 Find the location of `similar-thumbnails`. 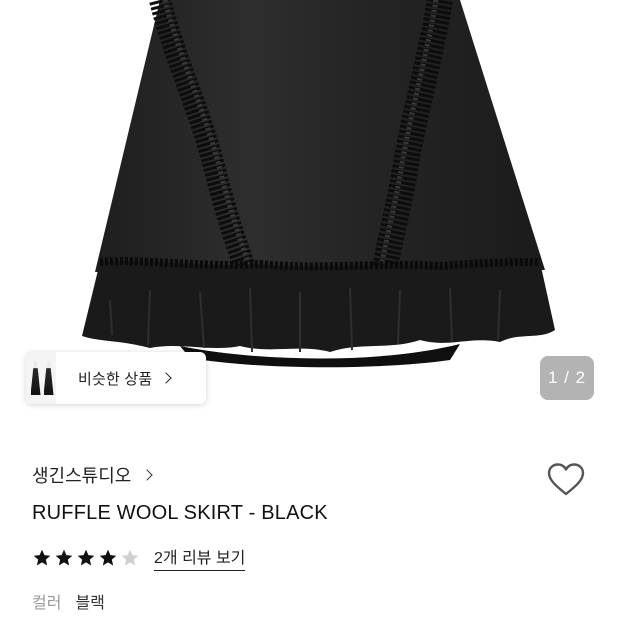

similar-thumbnails is located at coordinates (41, 378).